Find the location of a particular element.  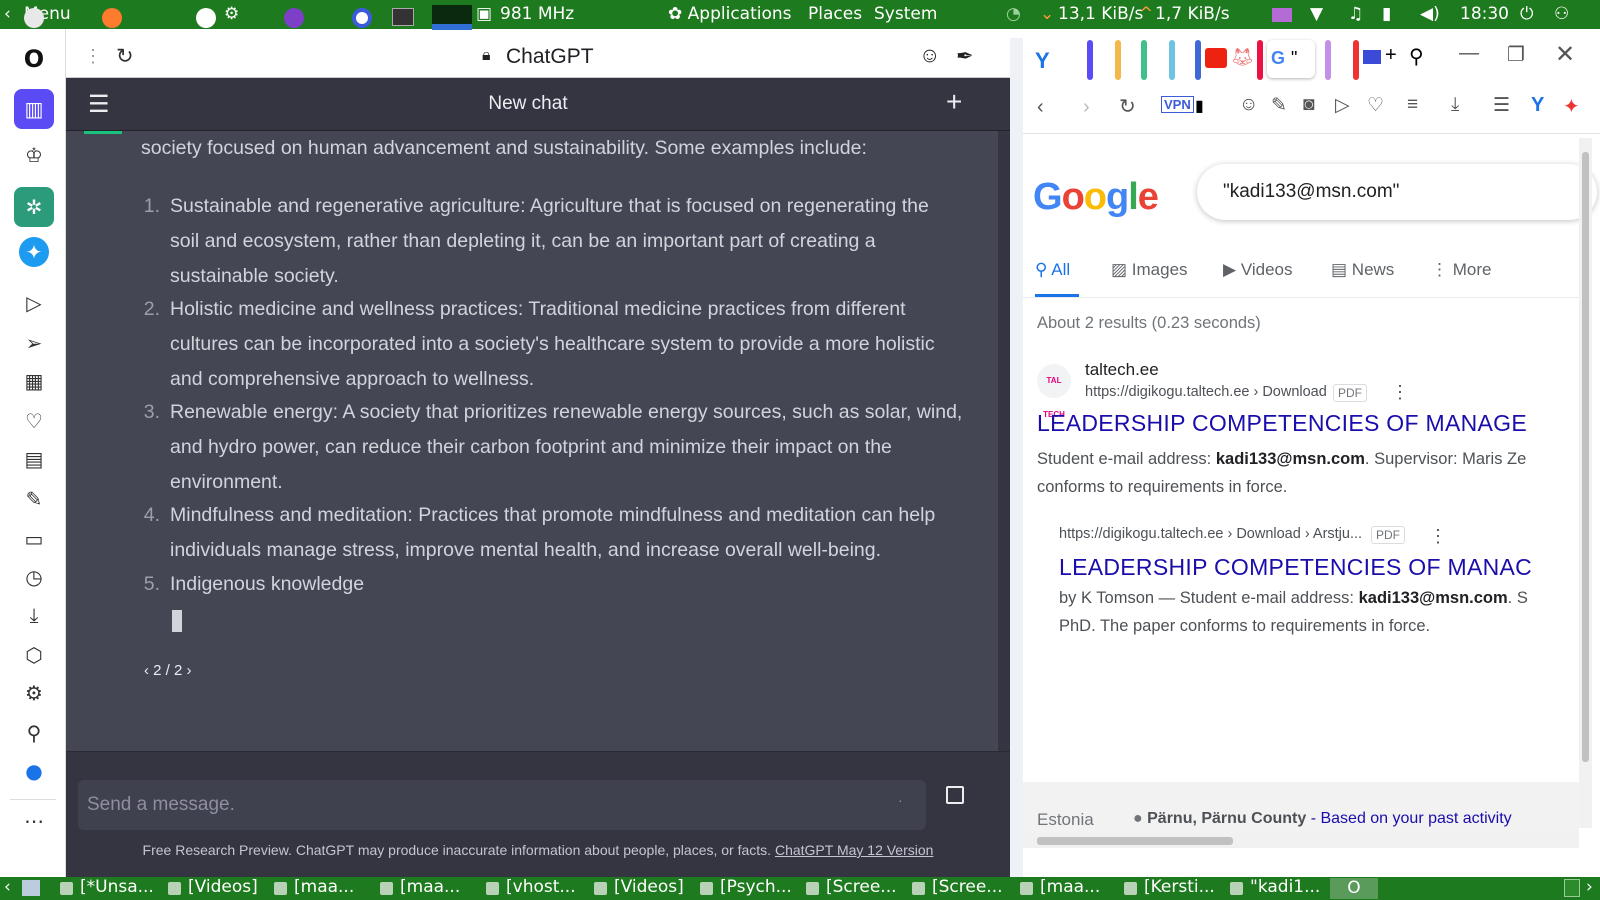

menu-button: Menu is located at coordinates (47, 16).